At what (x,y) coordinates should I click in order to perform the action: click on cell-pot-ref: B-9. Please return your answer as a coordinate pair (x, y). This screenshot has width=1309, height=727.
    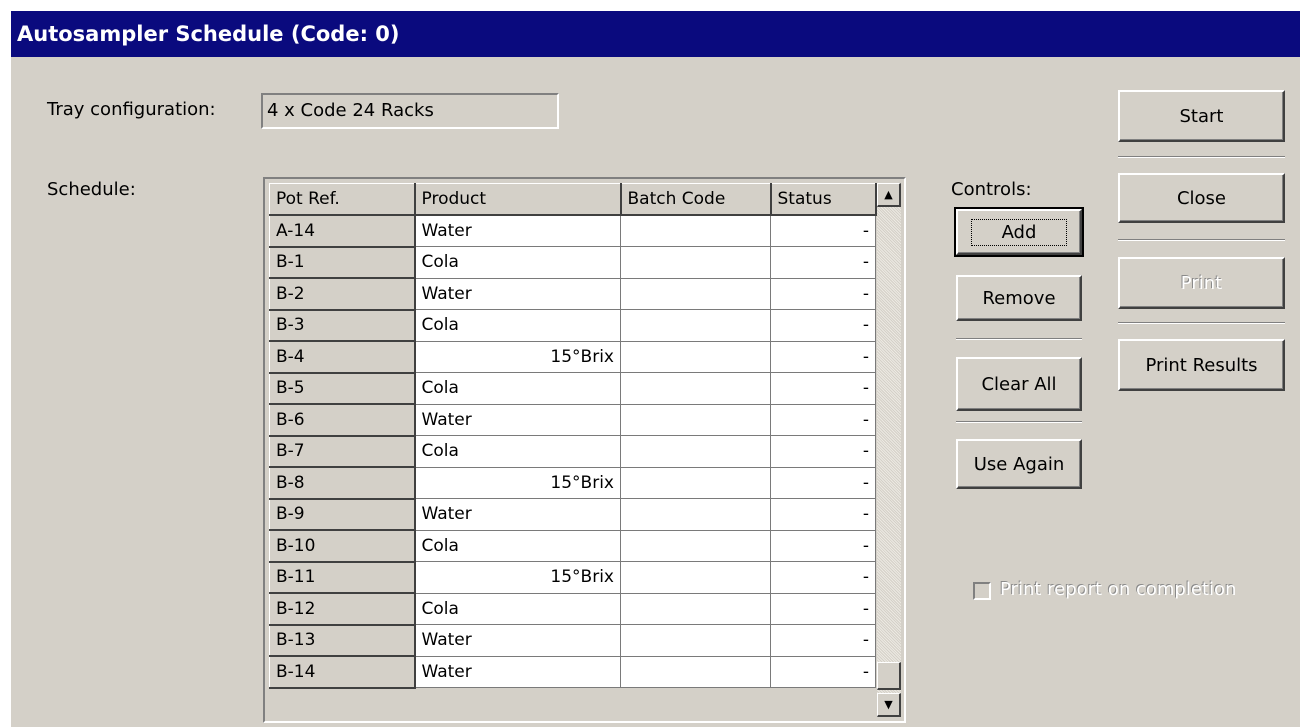
    Looking at the image, I should click on (342, 514).